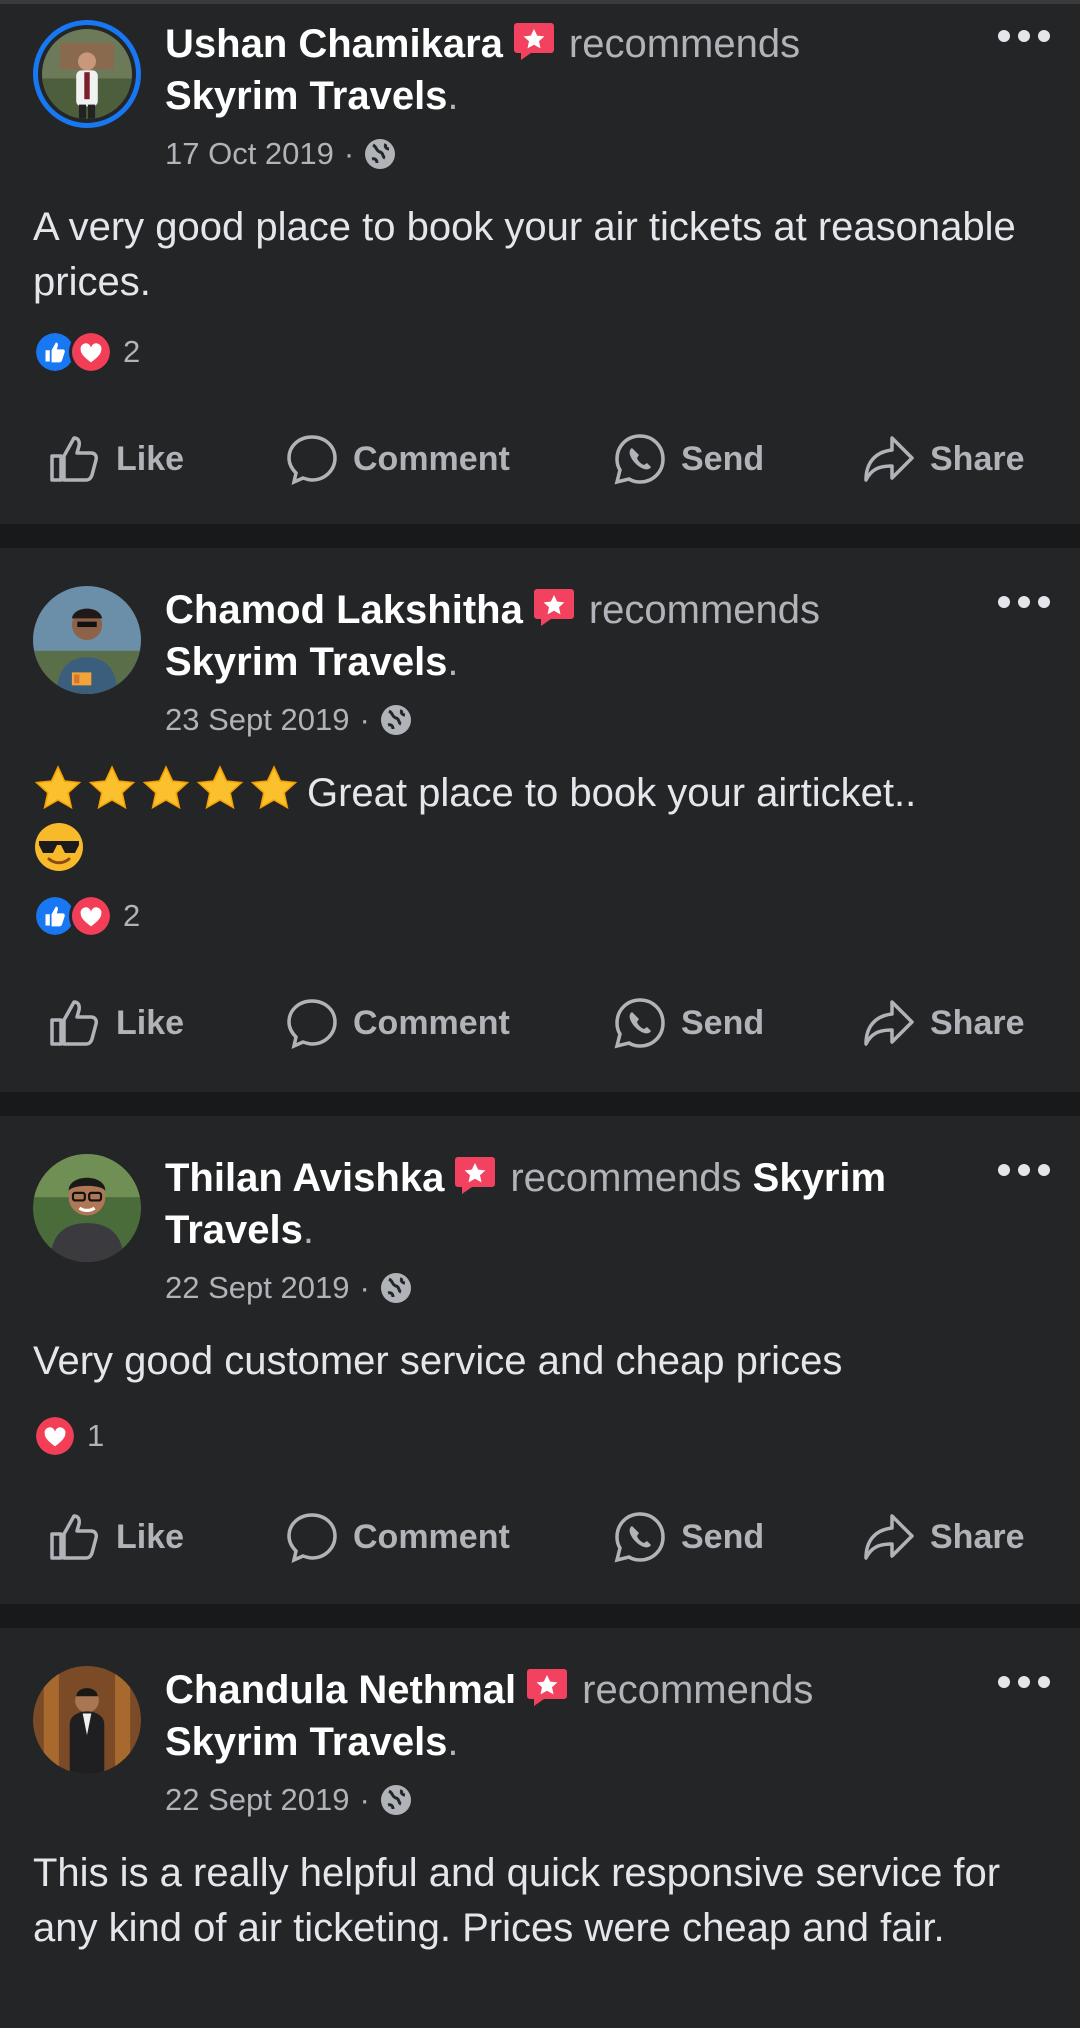 Image resolution: width=1080 pixels, height=2028 pixels. I want to click on post-text: Great place to book your airticket.., so click(612, 793).